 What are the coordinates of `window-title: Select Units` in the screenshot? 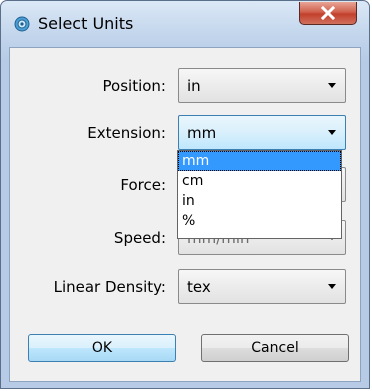 It's located at (86, 23).